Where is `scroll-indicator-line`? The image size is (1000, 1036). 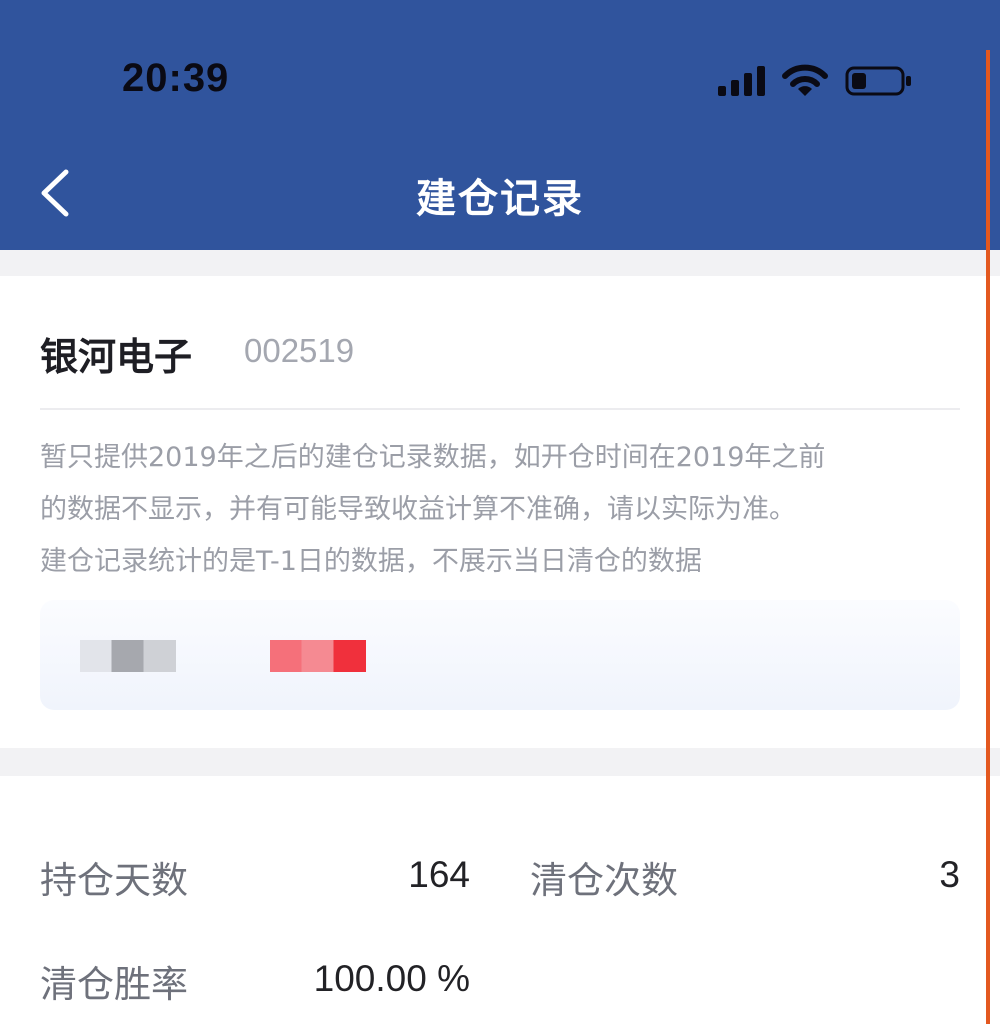 scroll-indicator-line is located at coordinates (988, 537).